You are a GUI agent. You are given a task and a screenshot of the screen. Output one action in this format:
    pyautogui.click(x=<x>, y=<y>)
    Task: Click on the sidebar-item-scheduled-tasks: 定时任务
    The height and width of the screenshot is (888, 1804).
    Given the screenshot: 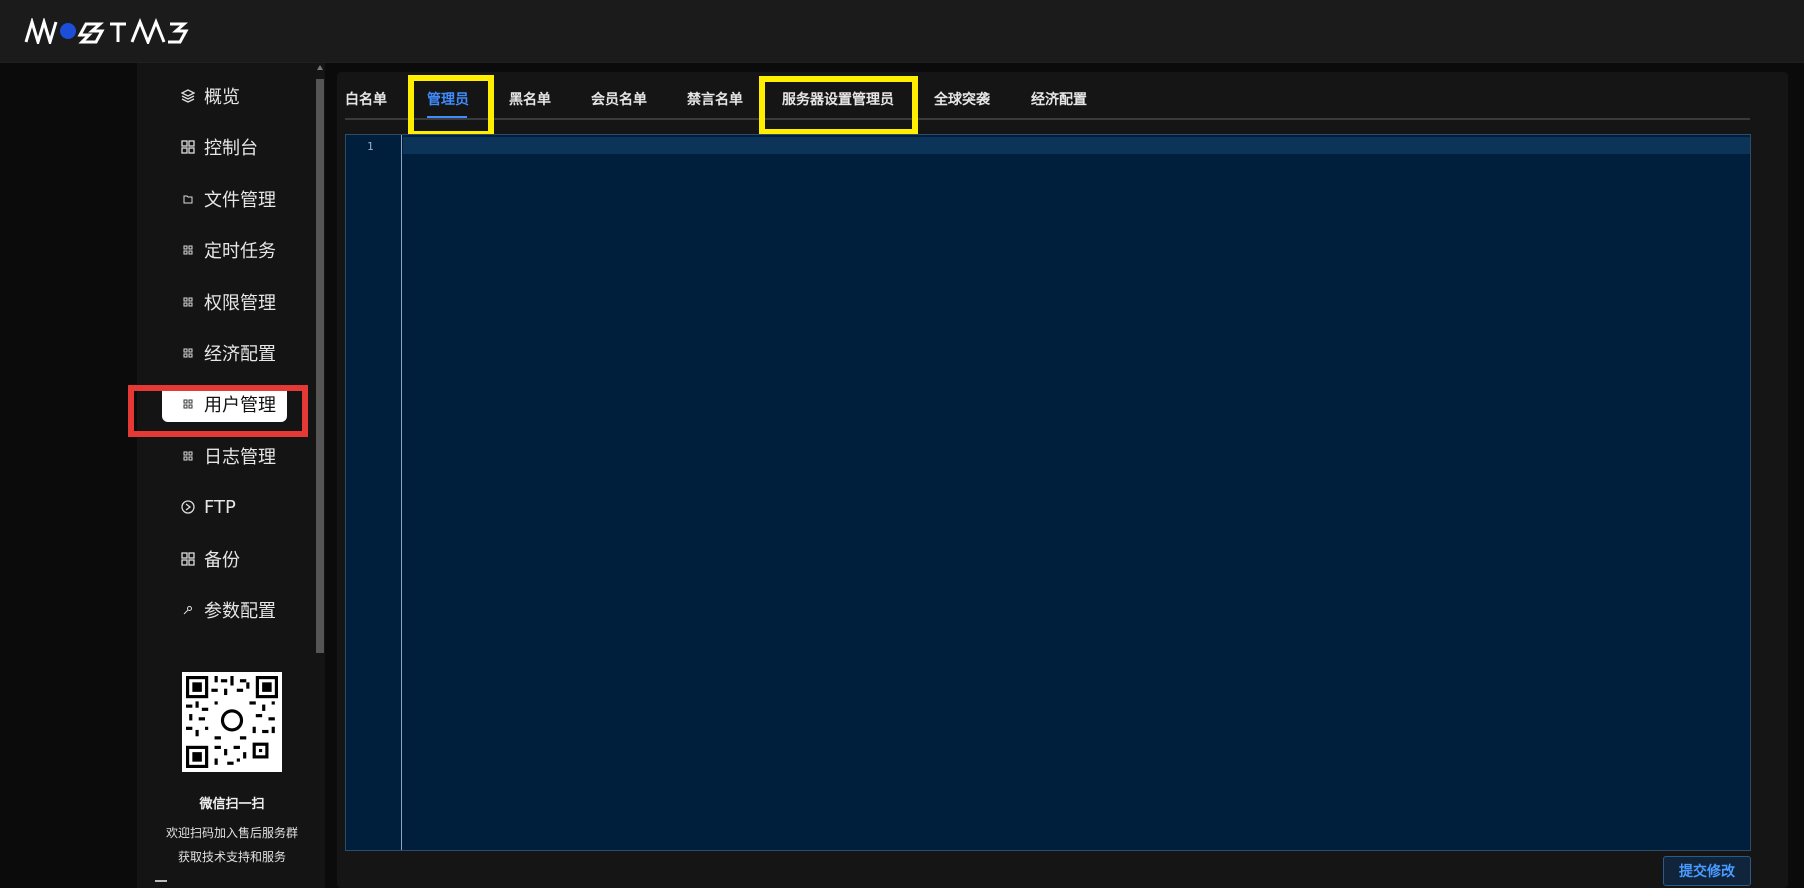 What is the action you would take?
    pyautogui.click(x=225, y=250)
    